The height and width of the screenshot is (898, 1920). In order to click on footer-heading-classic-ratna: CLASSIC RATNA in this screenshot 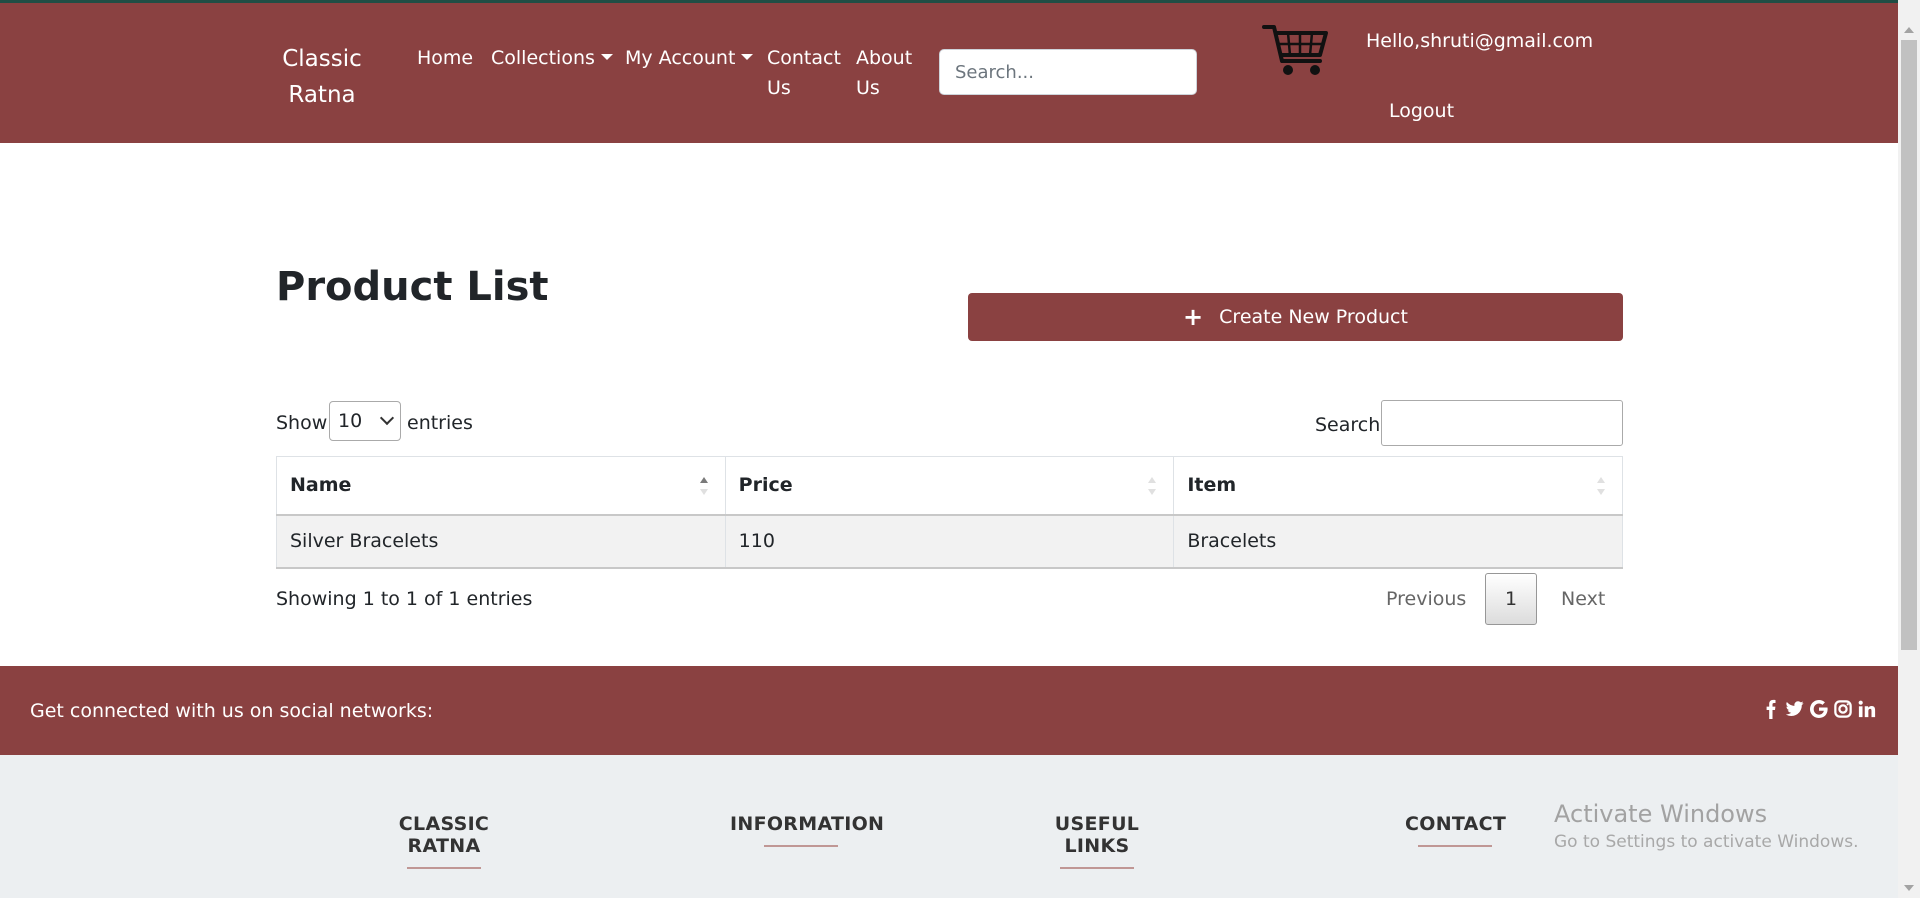, I will do `click(444, 841)`.